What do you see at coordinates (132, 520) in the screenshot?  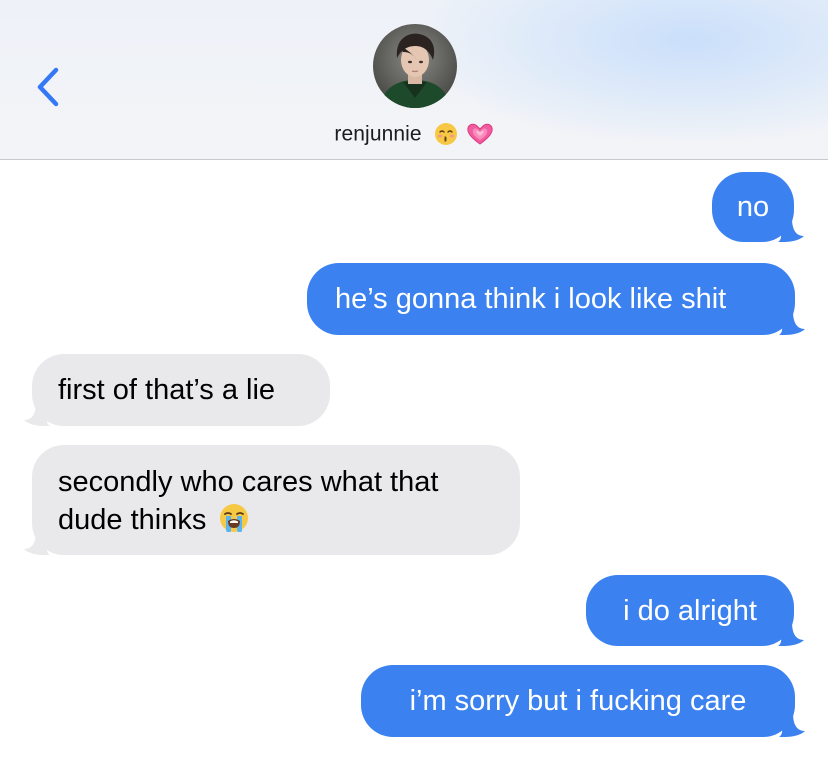 I see `message-text: dude thinks` at bounding box center [132, 520].